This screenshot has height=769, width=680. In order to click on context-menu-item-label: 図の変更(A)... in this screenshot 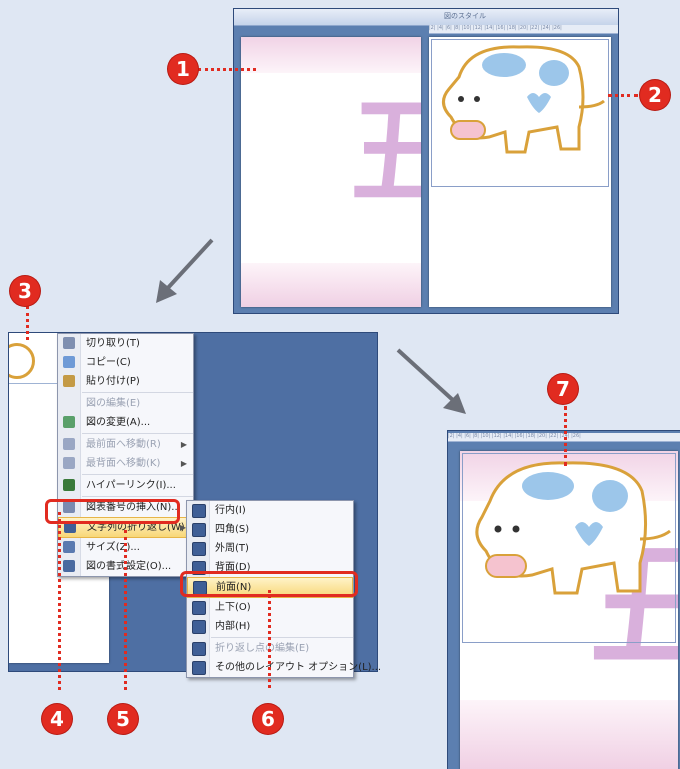, I will do `click(118, 422)`.